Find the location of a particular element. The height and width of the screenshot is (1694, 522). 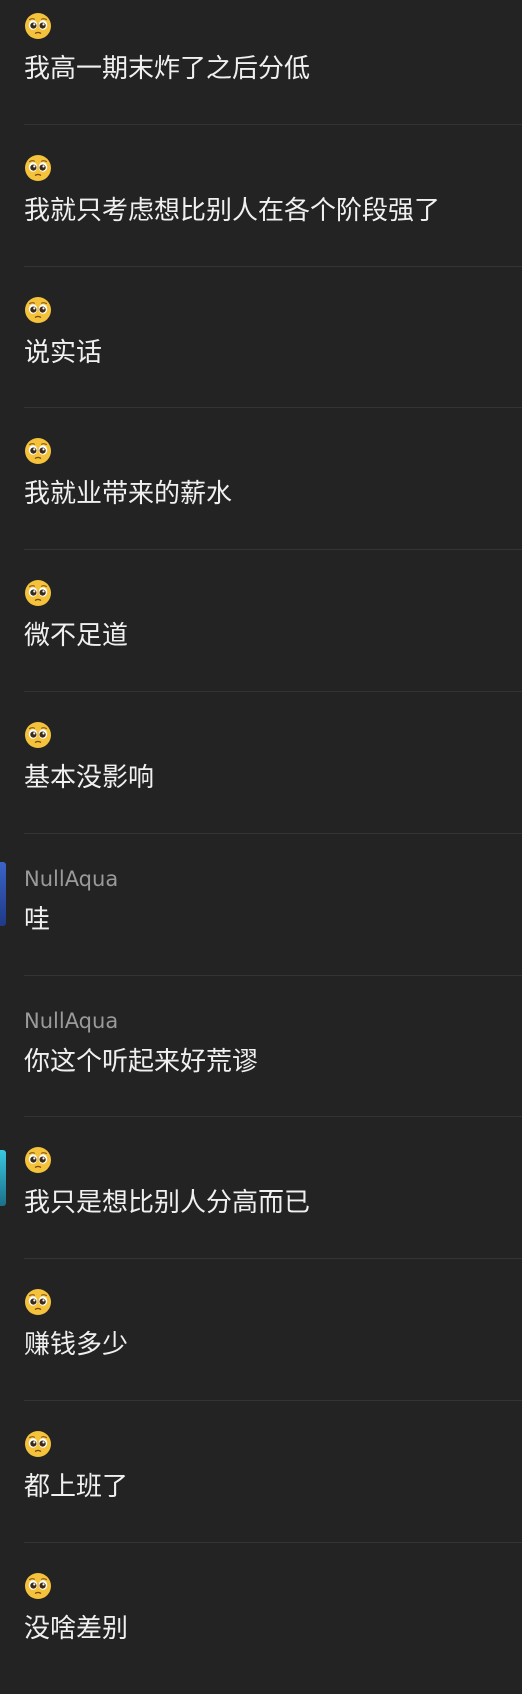

message-text: 我就业带来的薪水 is located at coordinates (128, 494).